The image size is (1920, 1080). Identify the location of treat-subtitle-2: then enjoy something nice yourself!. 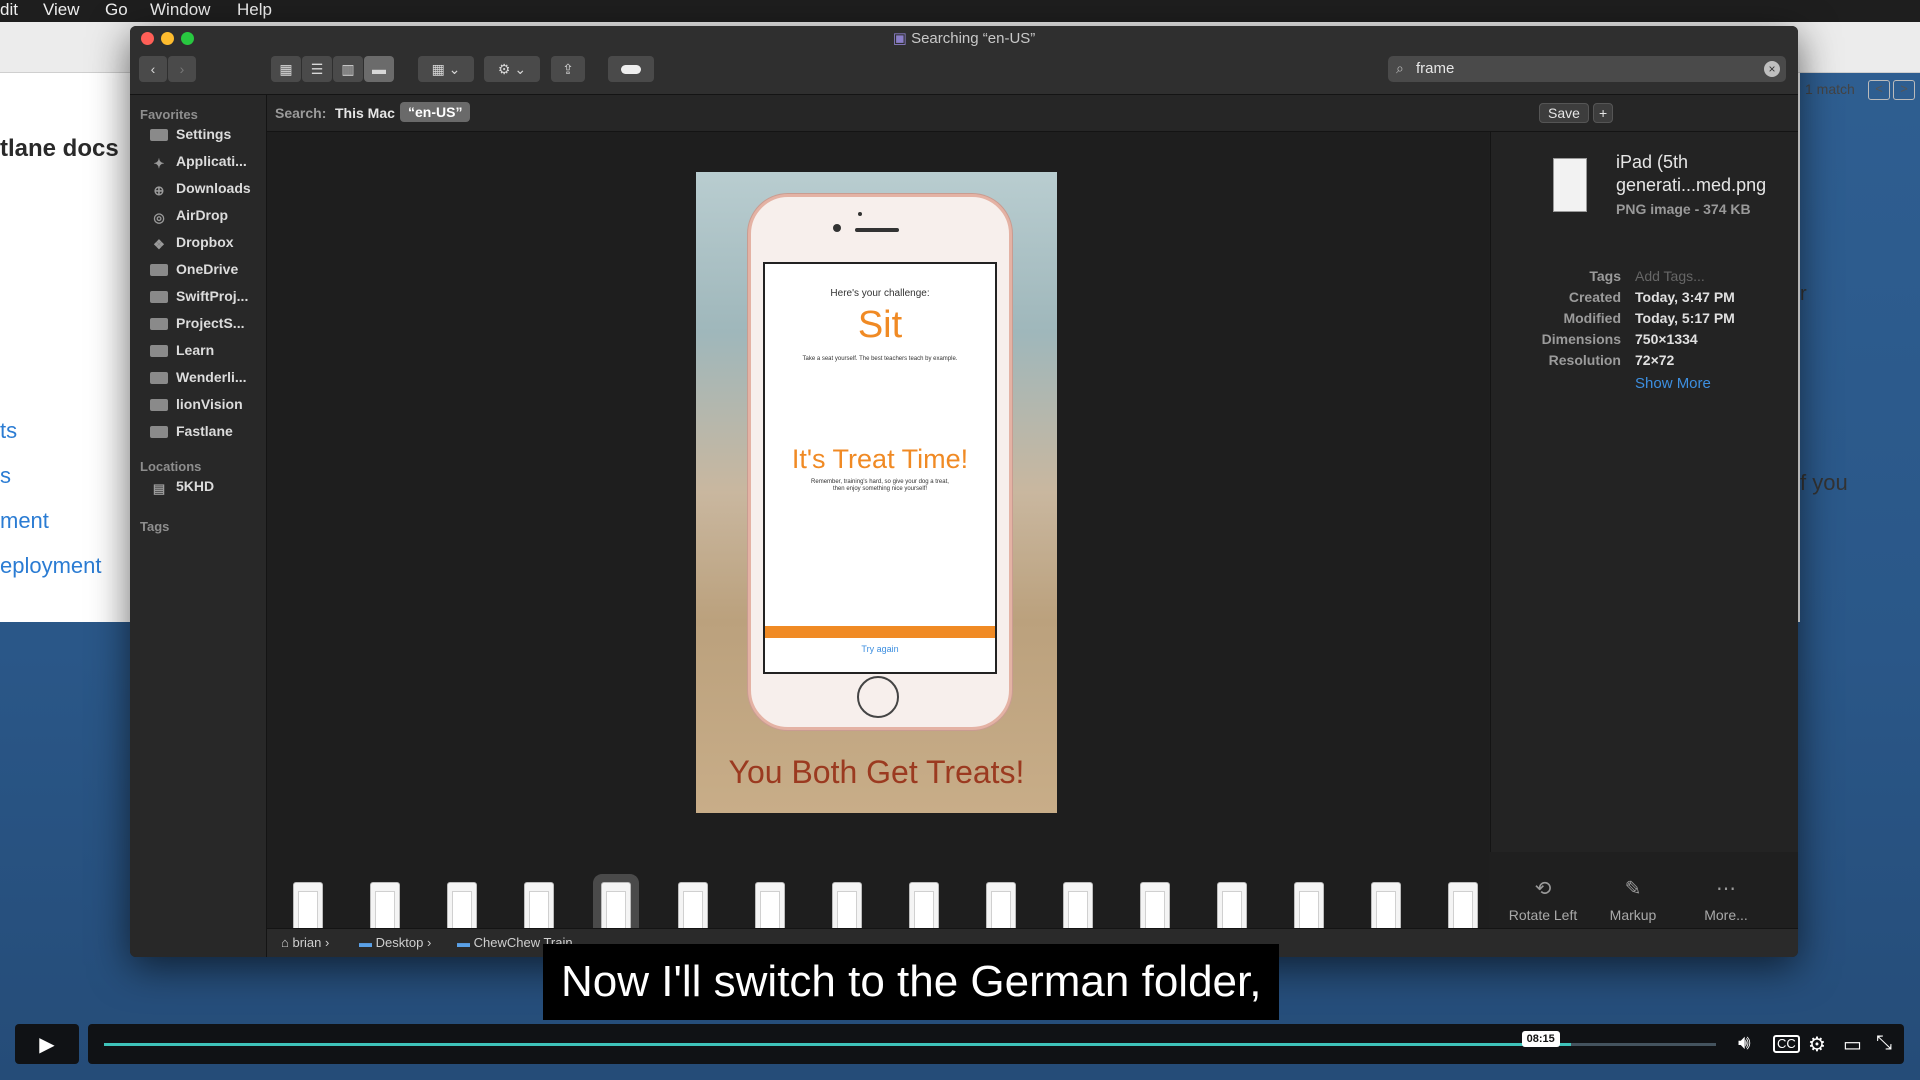
(880, 489).